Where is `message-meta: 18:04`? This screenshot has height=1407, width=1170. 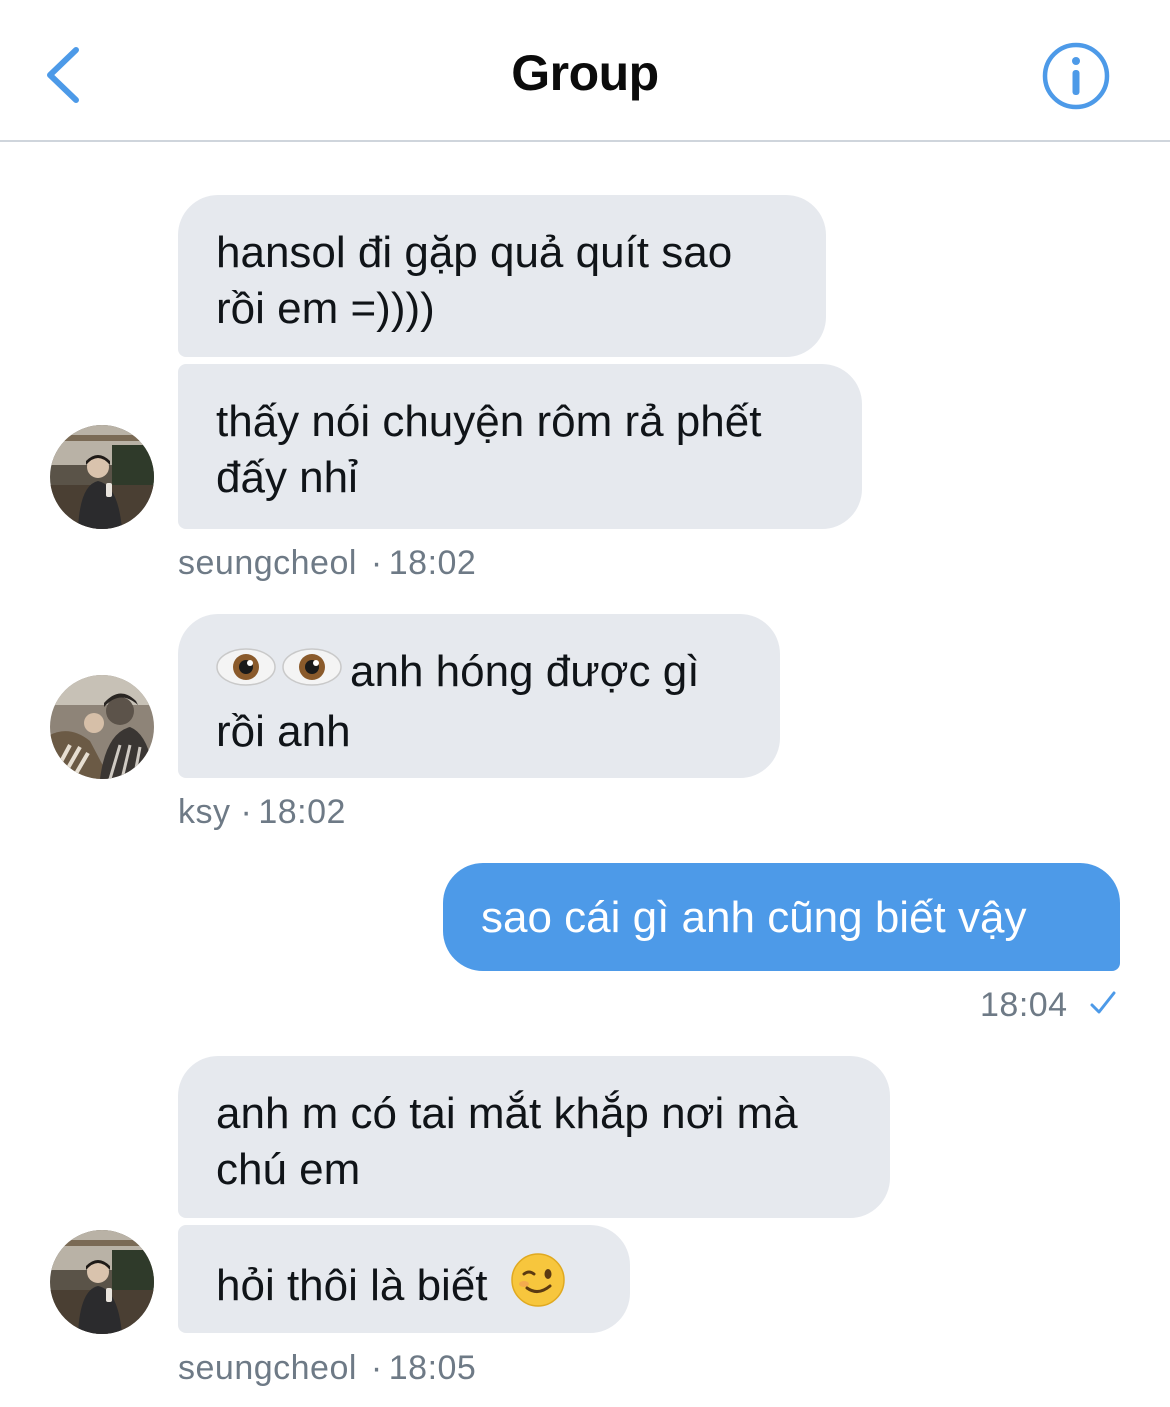
message-meta: 18:04 is located at coordinates (1049, 1006).